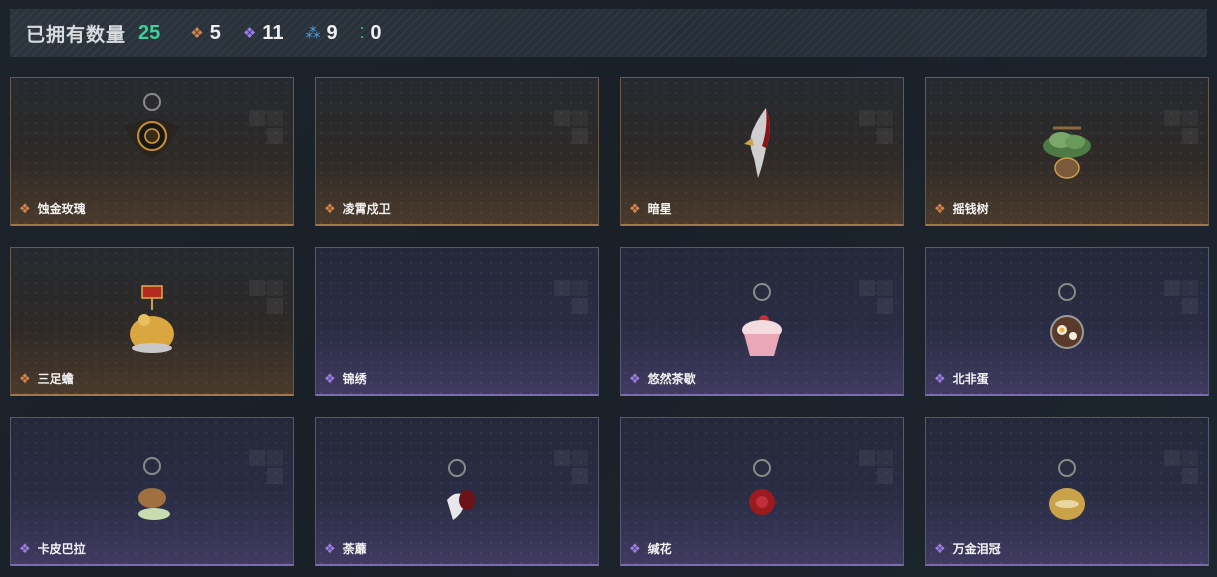 This screenshot has height=577, width=1217. Describe the element at coordinates (61, 209) in the screenshot. I see `charm-name: 蚀金玫瑰` at that location.